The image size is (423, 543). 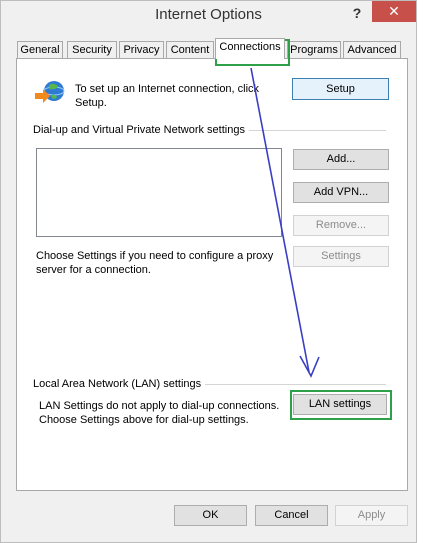 I want to click on close-button: ✕, so click(x=394, y=11).